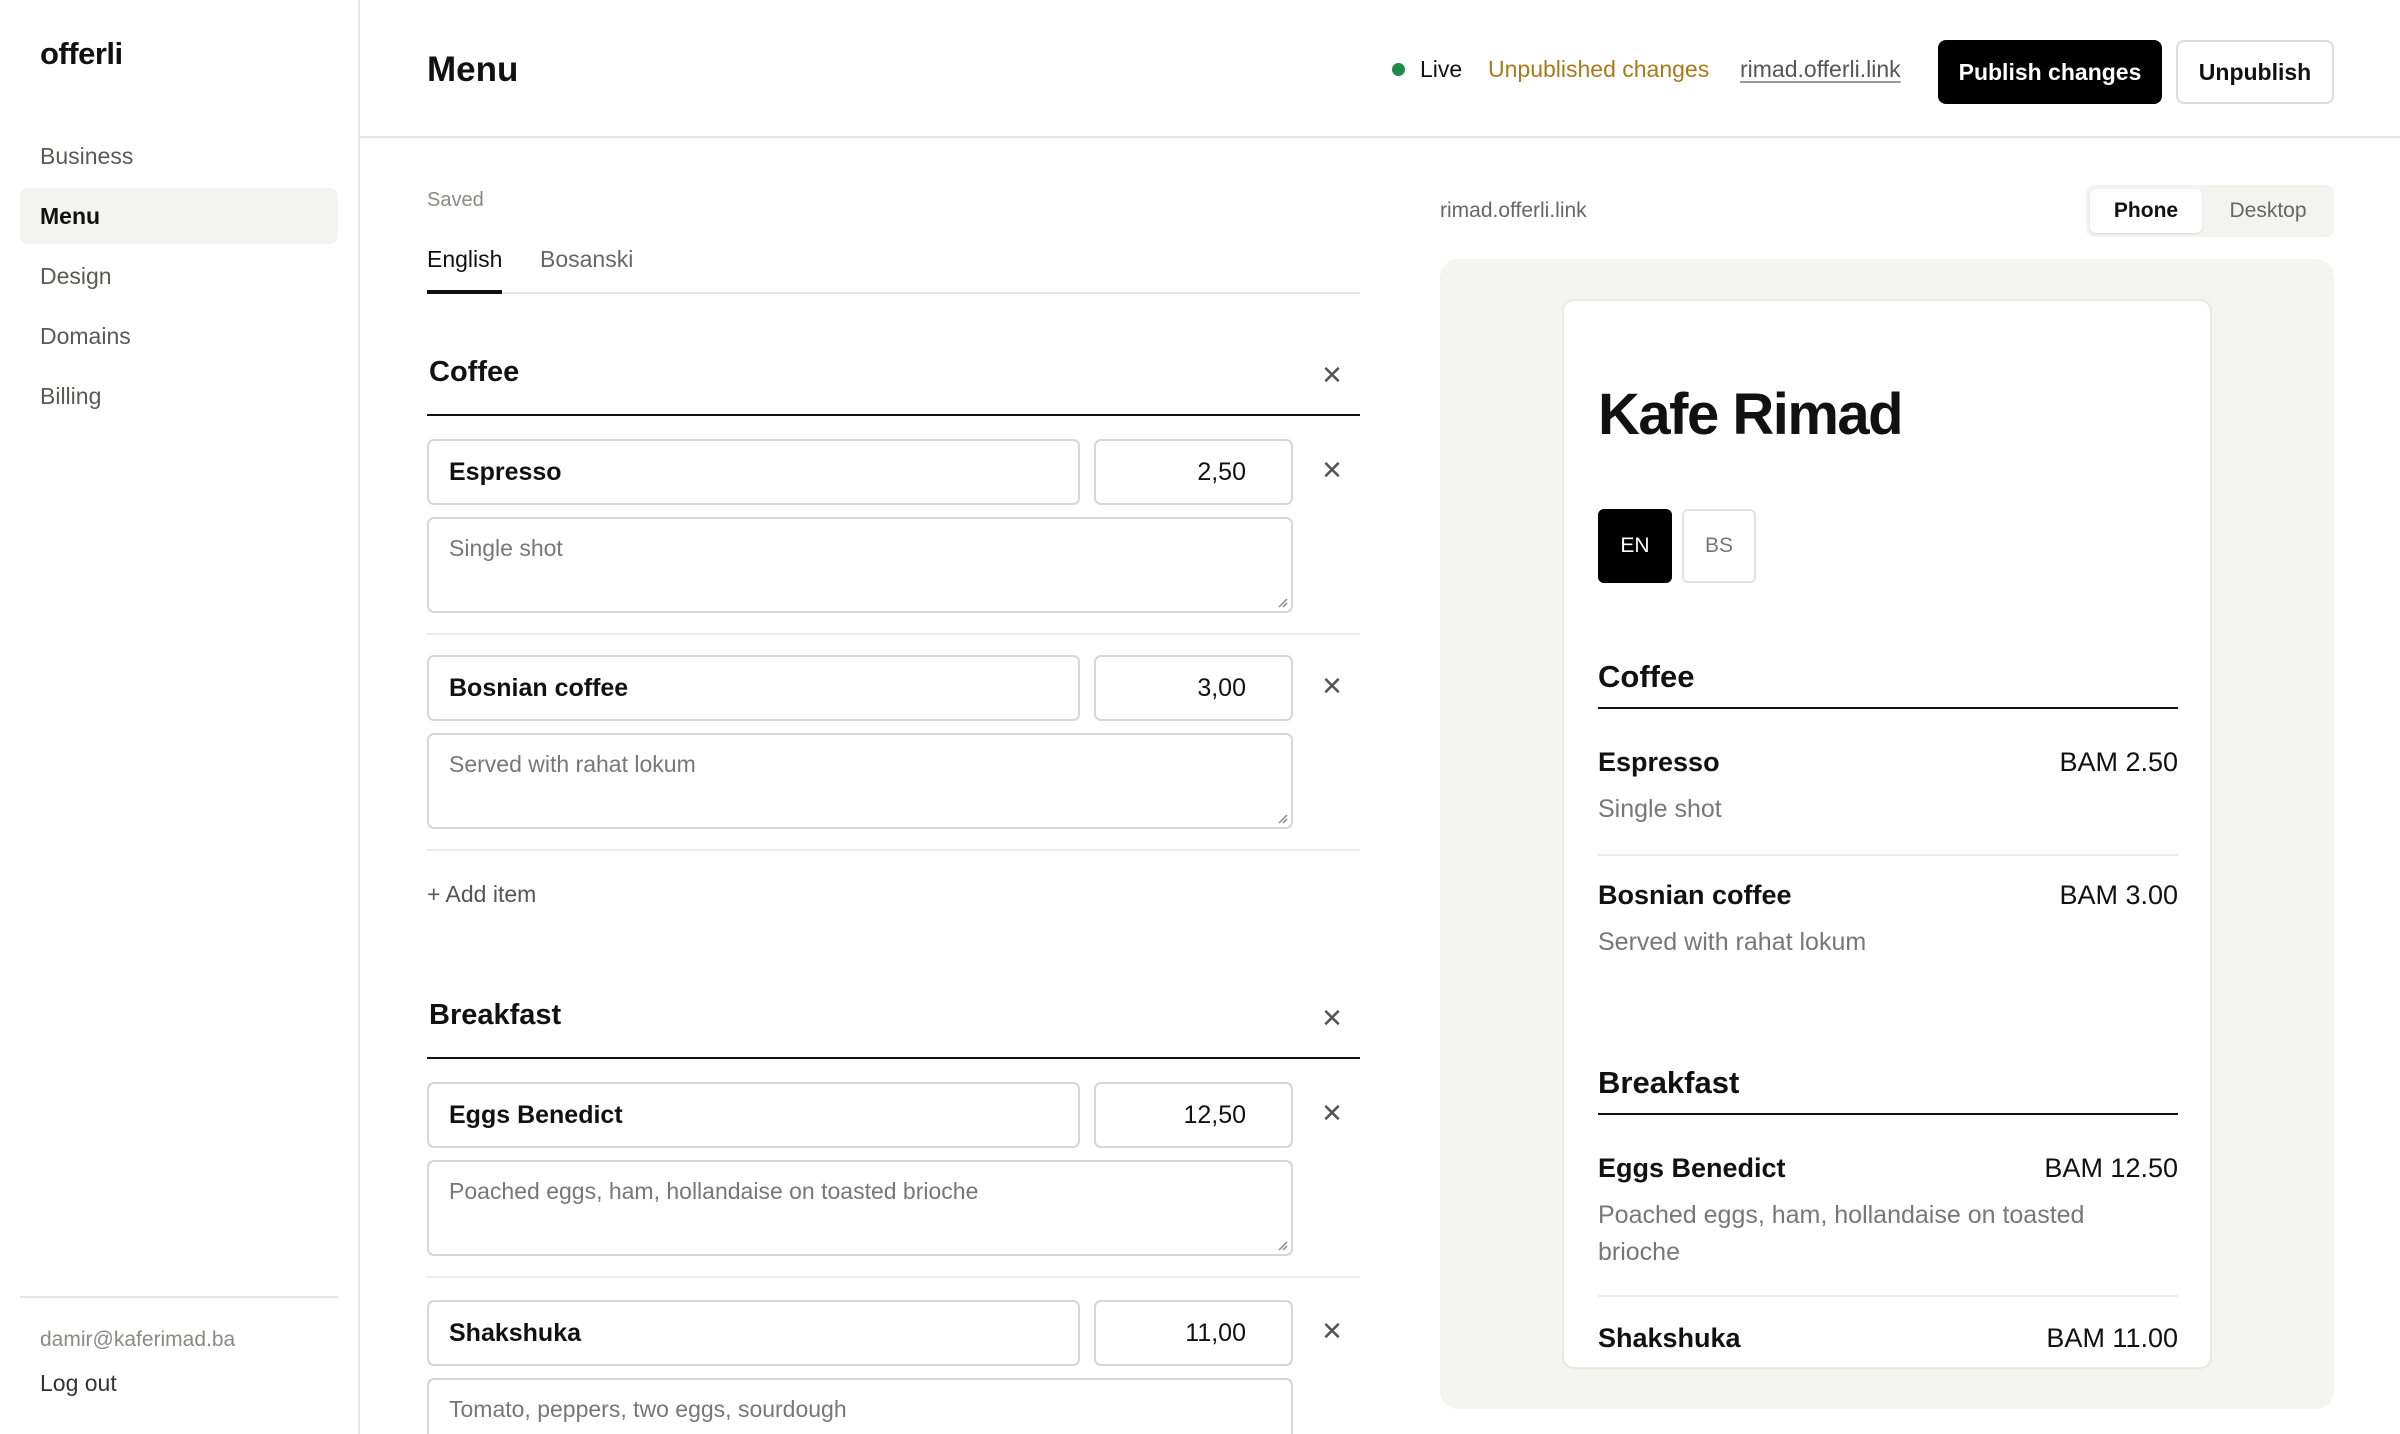 The width and height of the screenshot is (2400, 1434). What do you see at coordinates (179, 156) in the screenshot?
I see `sidebar-item-business: Business` at bounding box center [179, 156].